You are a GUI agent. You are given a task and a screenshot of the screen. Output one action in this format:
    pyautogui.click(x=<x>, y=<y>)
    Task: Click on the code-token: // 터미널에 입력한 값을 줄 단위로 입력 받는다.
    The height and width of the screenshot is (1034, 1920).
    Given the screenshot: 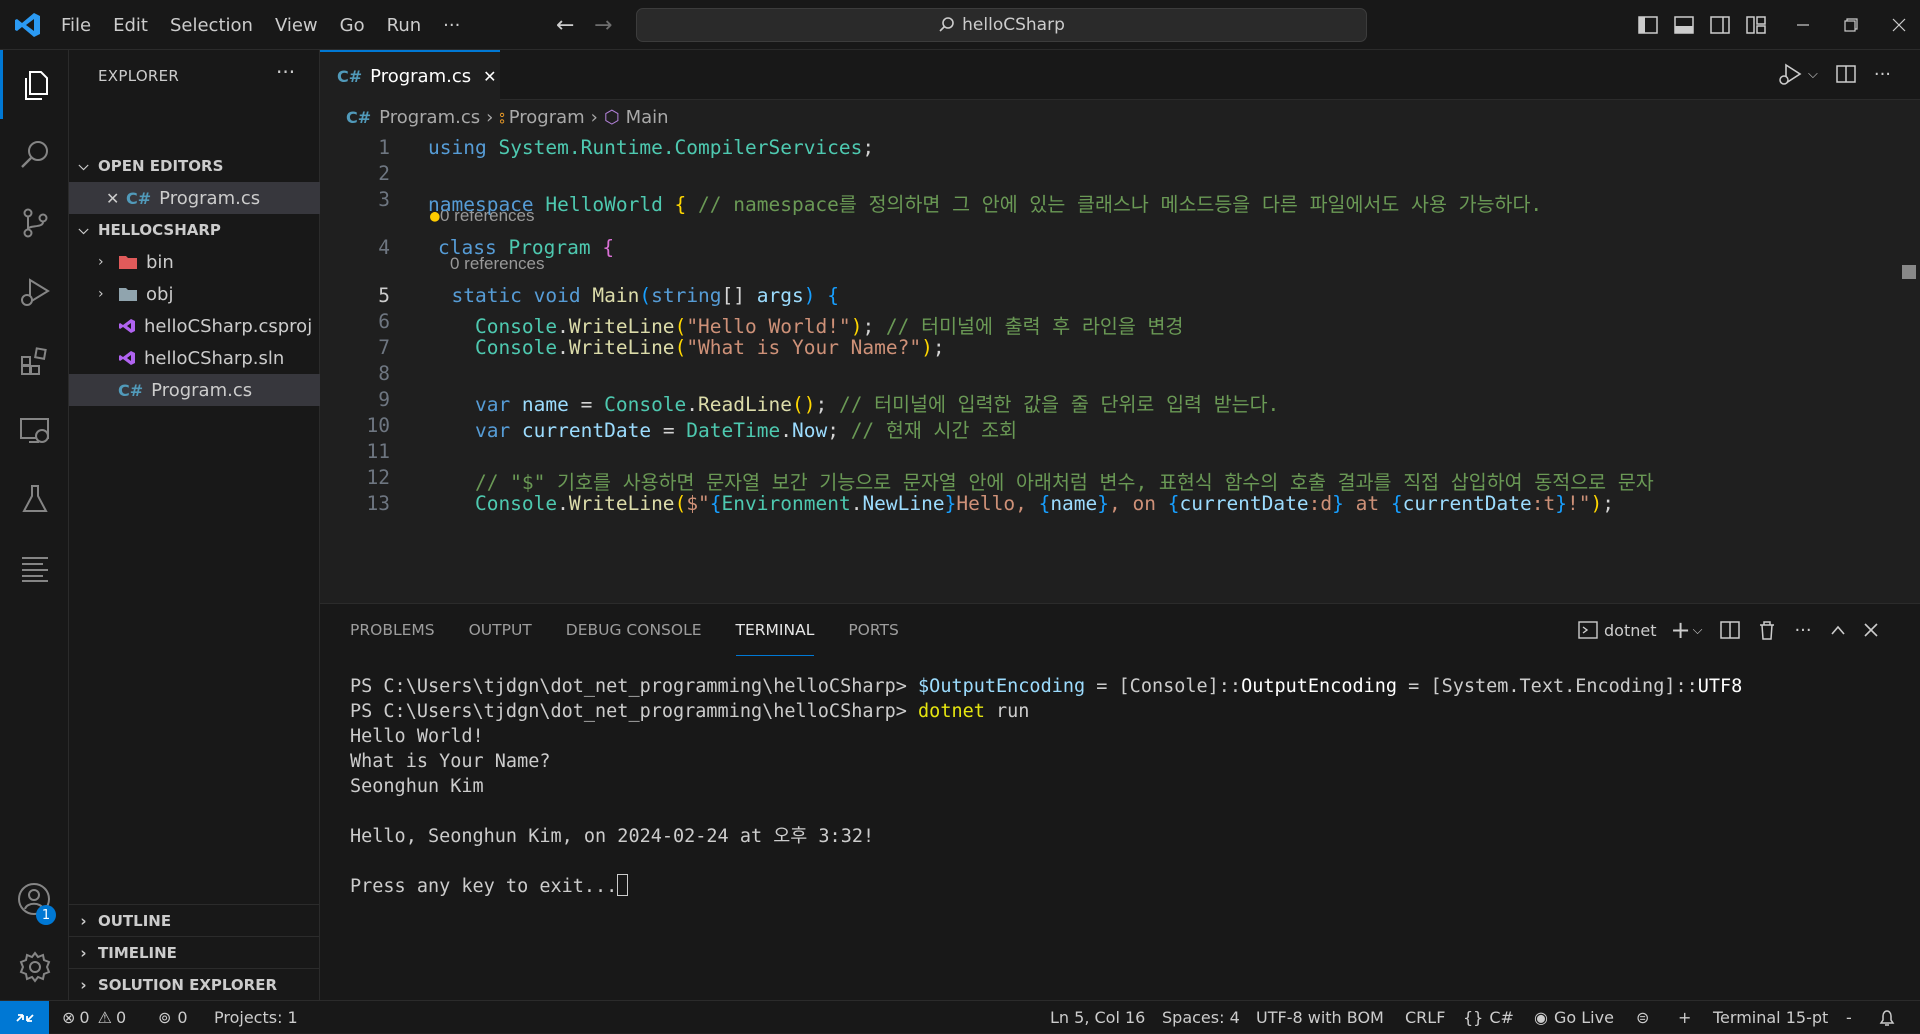 What is the action you would take?
    pyautogui.click(x=1059, y=404)
    